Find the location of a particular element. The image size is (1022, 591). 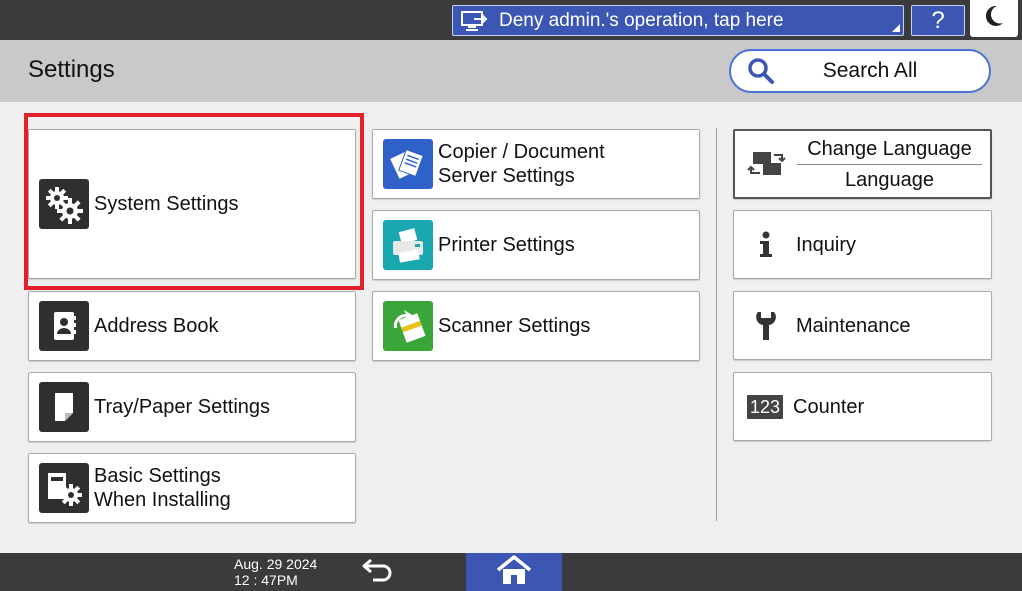

back-arrow-icon is located at coordinates (378, 572).